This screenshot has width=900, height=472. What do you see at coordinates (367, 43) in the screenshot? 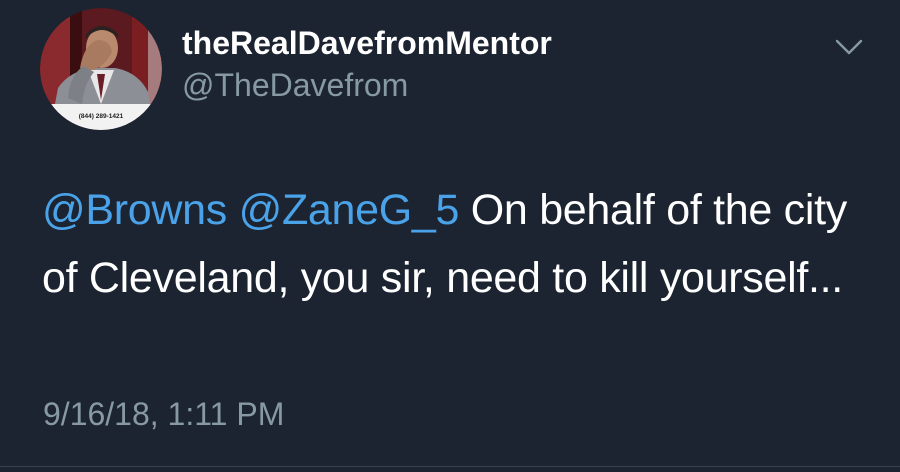
I see `display-name: theRealDavefromMentor` at bounding box center [367, 43].